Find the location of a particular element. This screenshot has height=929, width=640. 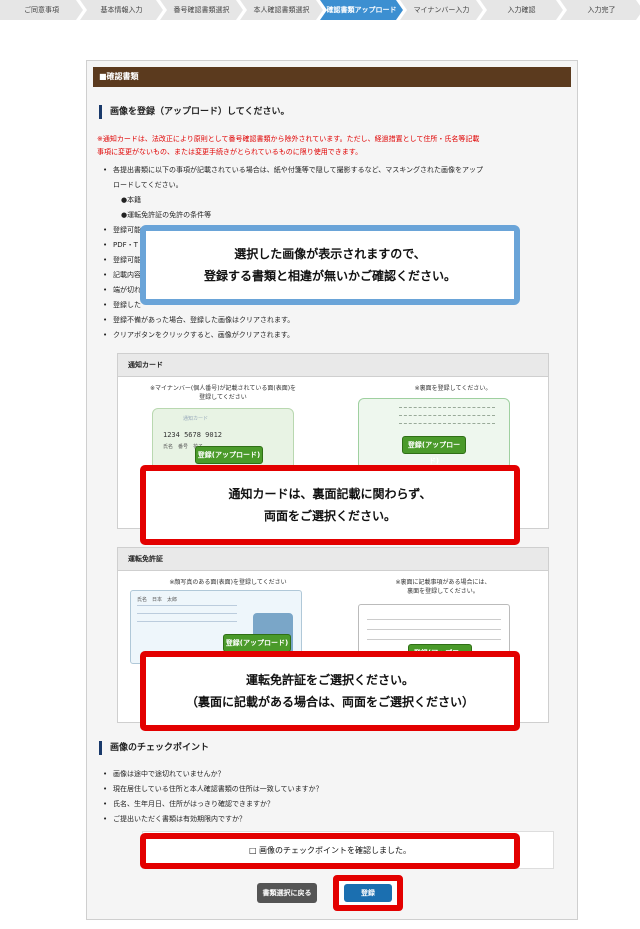

step-4: 本人確認書類選択 is located at coordinates (281, 10).